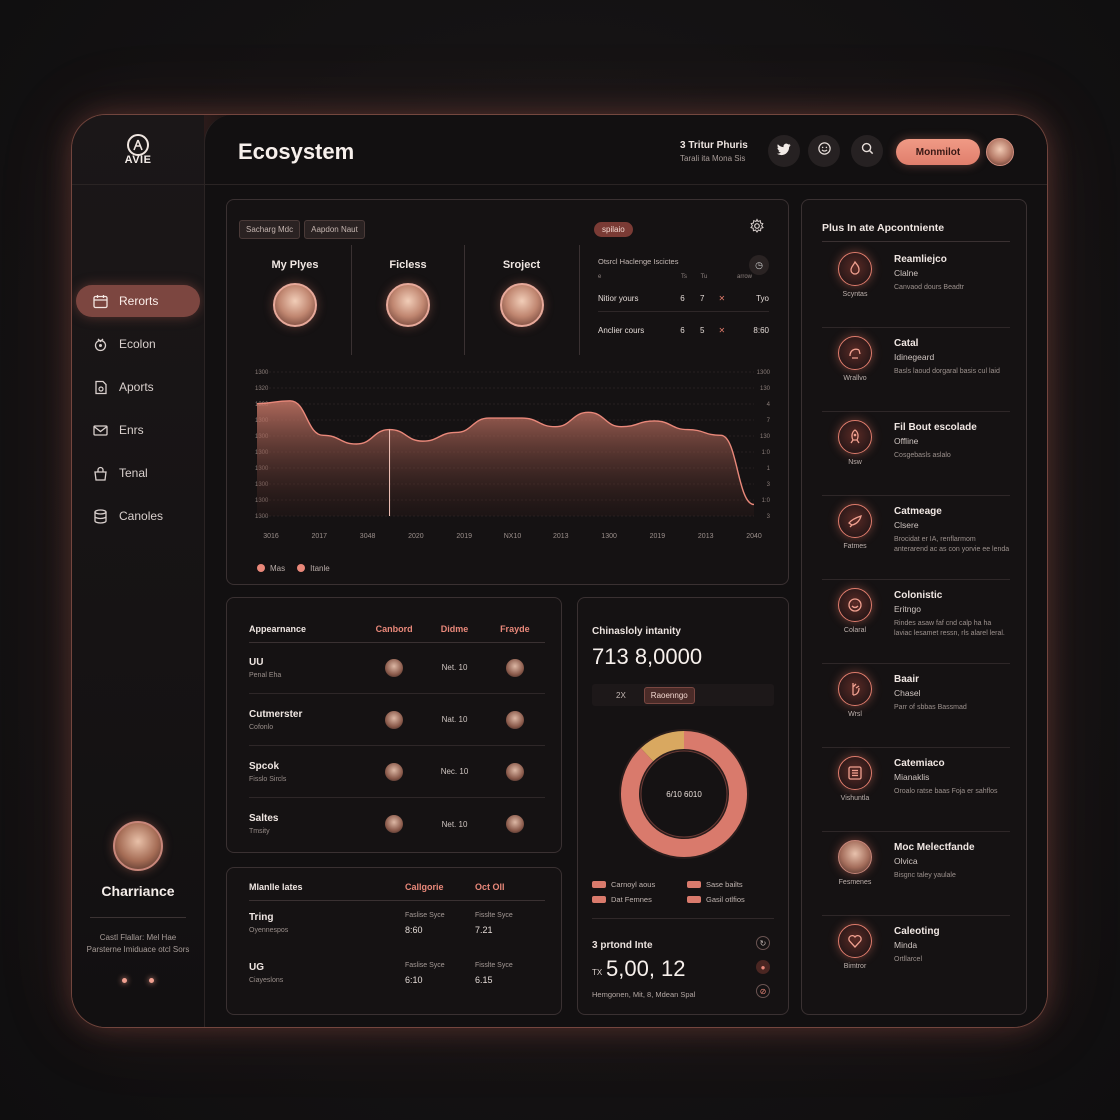  I want to click on legend-item: Sase bailts, so click(734, 884).